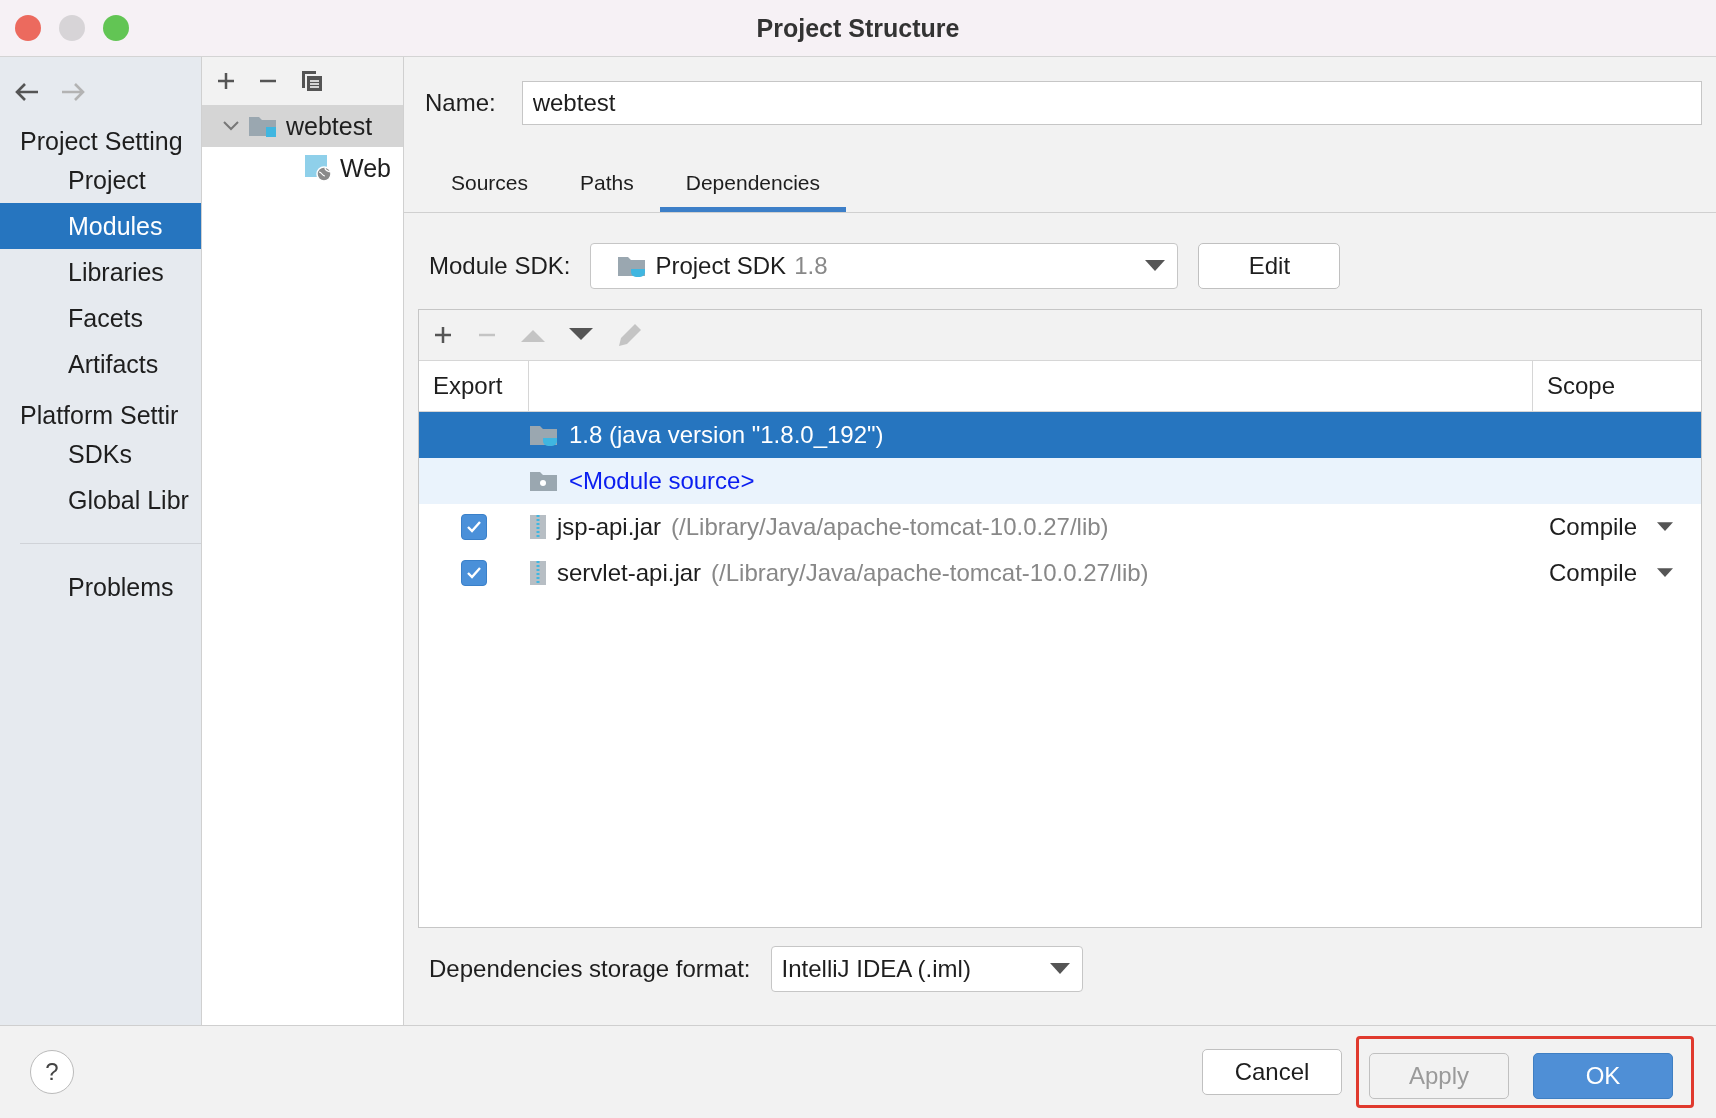  I want to click on dependency-row: <Module source>, so click(1060, 481).